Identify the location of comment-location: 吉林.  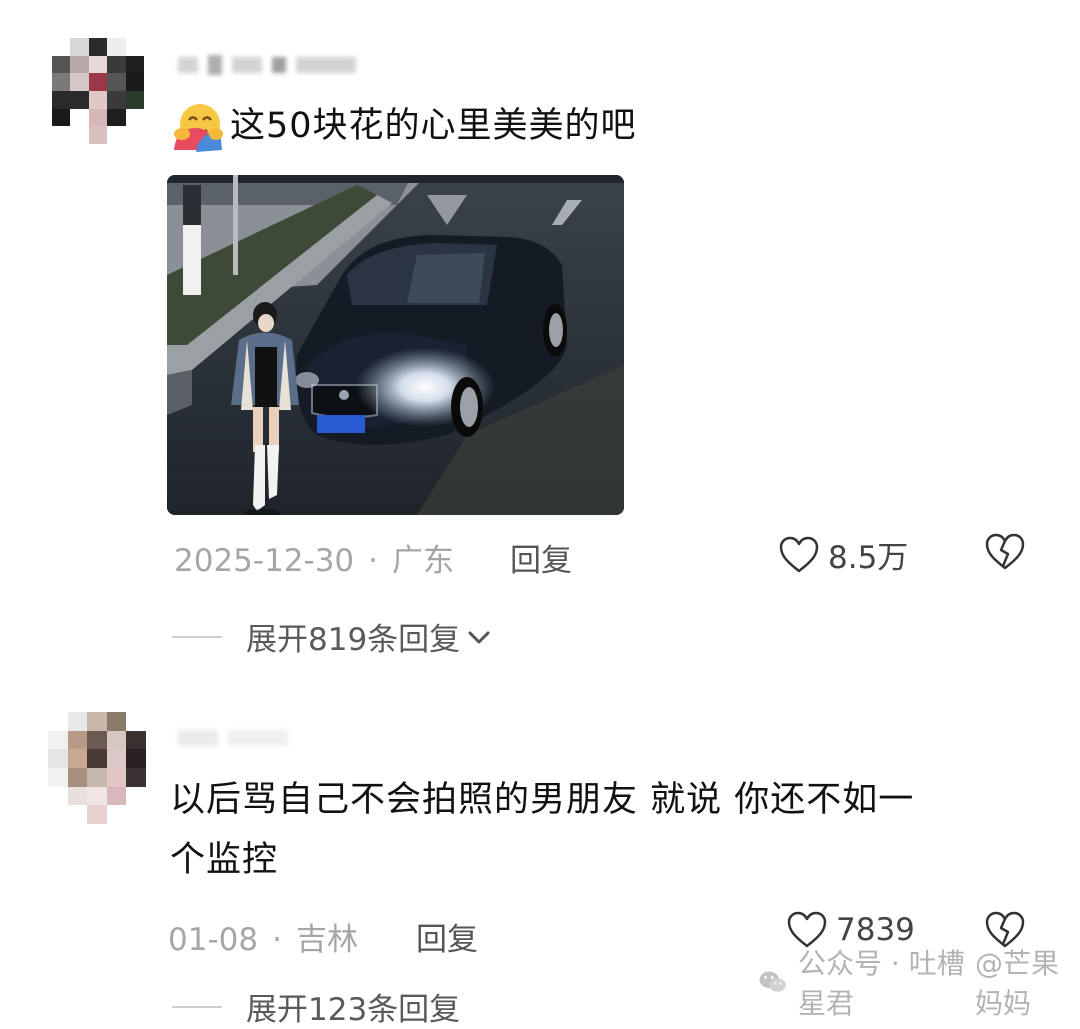
(326, 940).